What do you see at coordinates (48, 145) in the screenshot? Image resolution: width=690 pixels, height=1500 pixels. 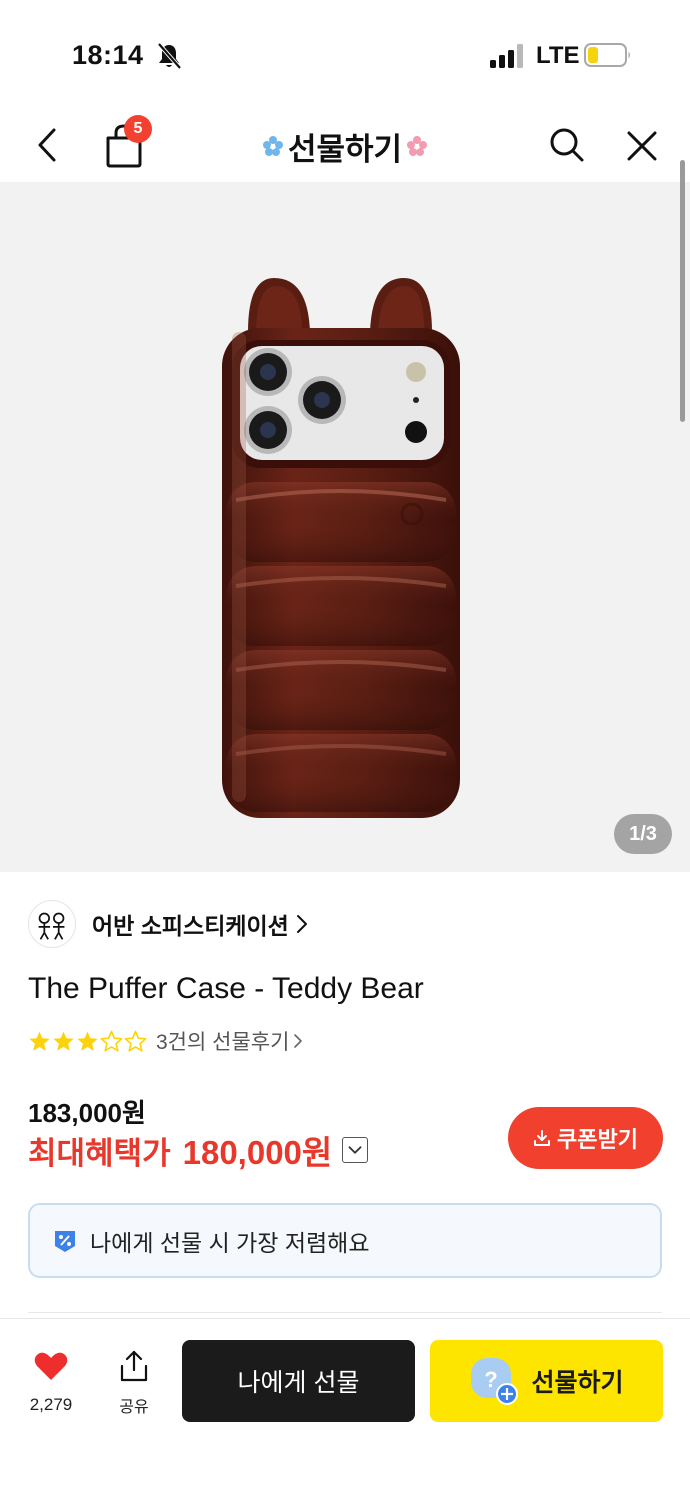 I see `back-icon` at bounding box center [48, 145].